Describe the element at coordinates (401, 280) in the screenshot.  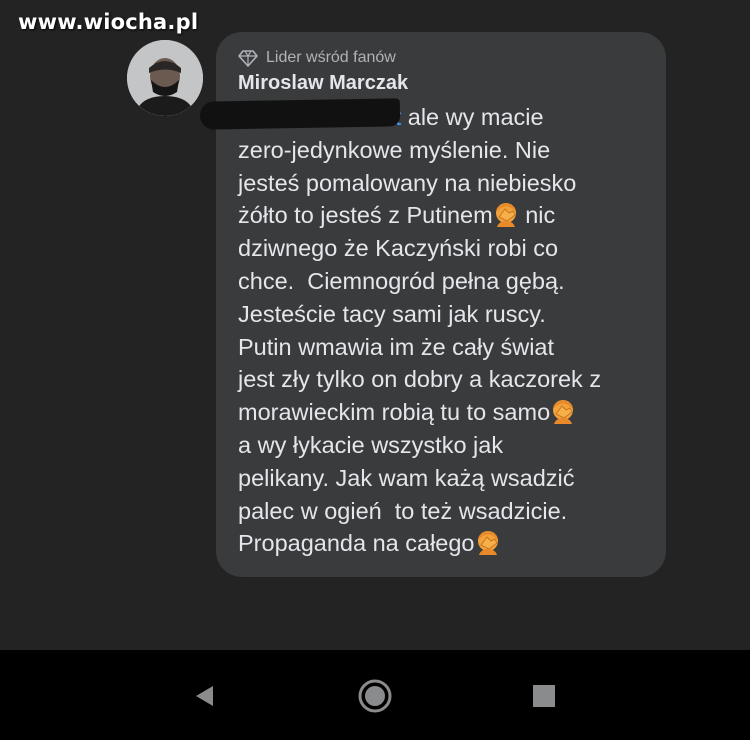
I see `comment-line: chce. Ciemnogród pełna gębą.` at that location.